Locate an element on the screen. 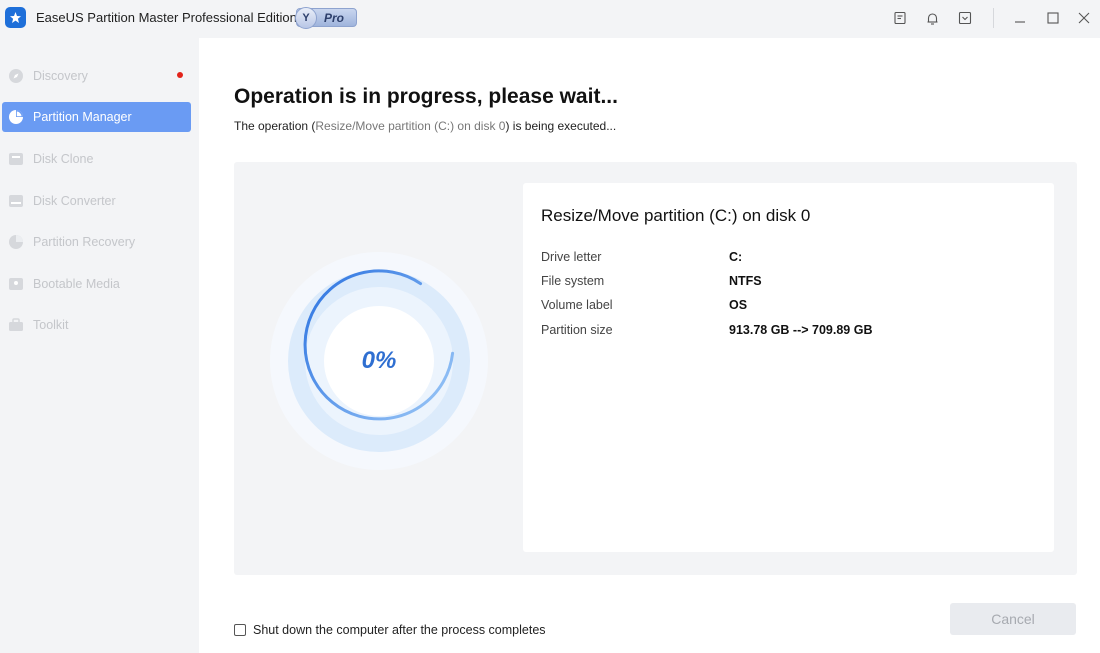  operation-description-prefix: The operation ( is located at coordinates (275, 126).